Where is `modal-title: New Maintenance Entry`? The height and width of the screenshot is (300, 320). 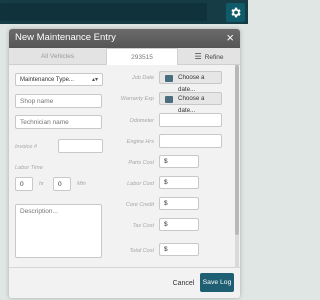
modal-title: New Maintenance Entry is located at coordinates (65, 37).